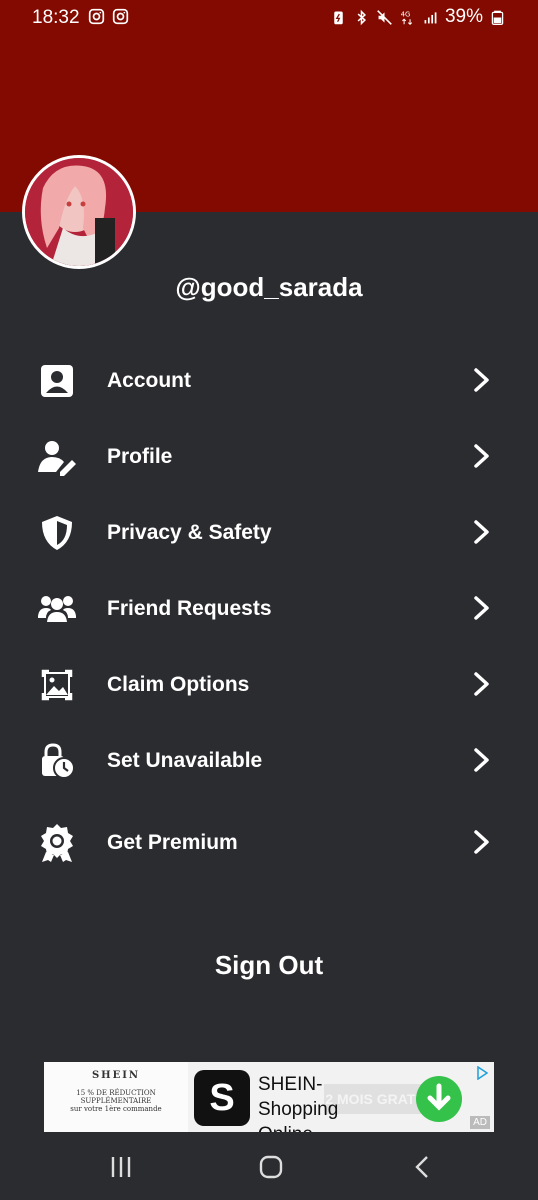 This screenshot has height=1200, width=538. Describe the element at coordinates (116, 1075) in the screenshot. I see `ad-brand: SHEIN` at that location.